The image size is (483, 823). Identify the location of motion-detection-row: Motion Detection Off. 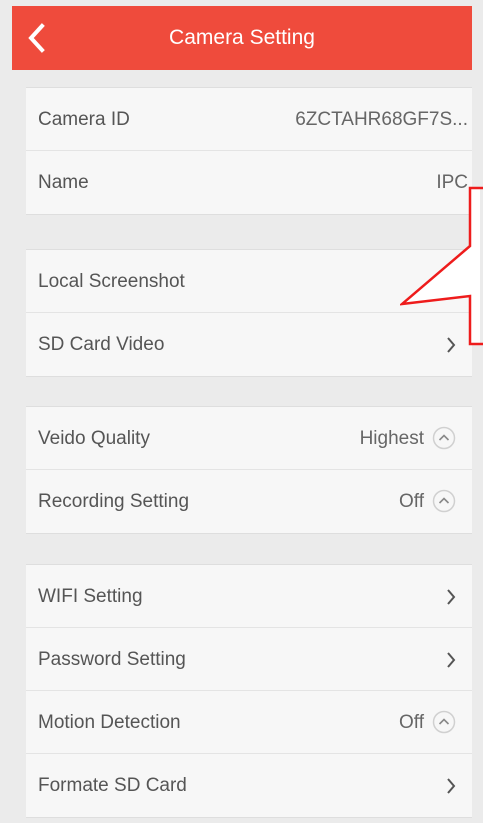
(249, 722).